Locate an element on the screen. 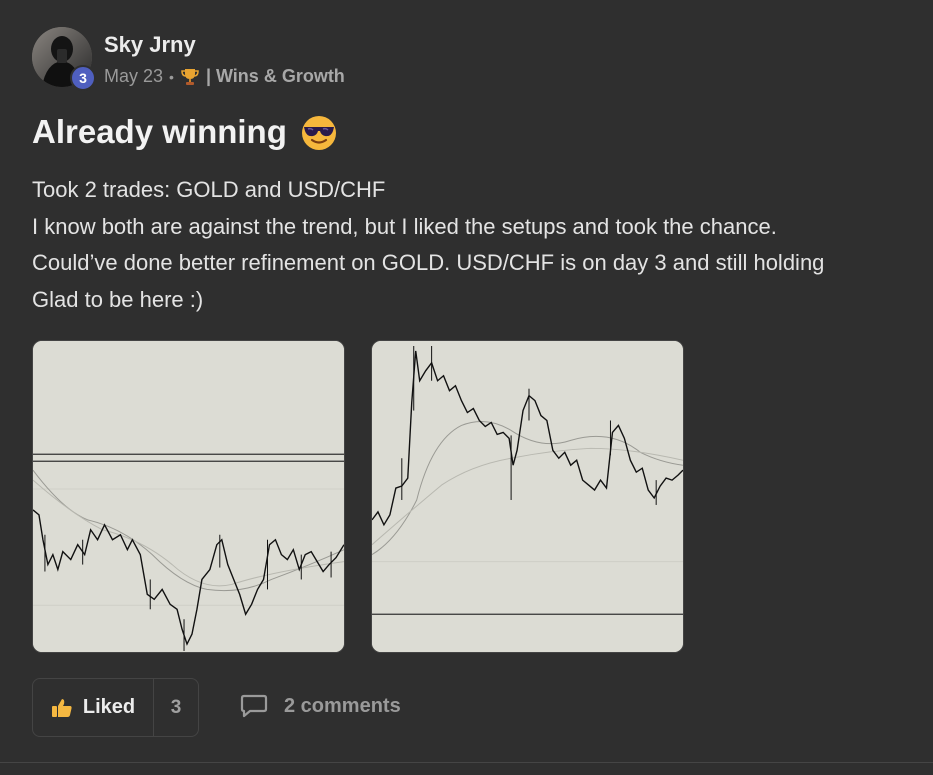 This screenshot has height=775, width=933. like-control: Liked 3 is located at coordinates (115, 707).